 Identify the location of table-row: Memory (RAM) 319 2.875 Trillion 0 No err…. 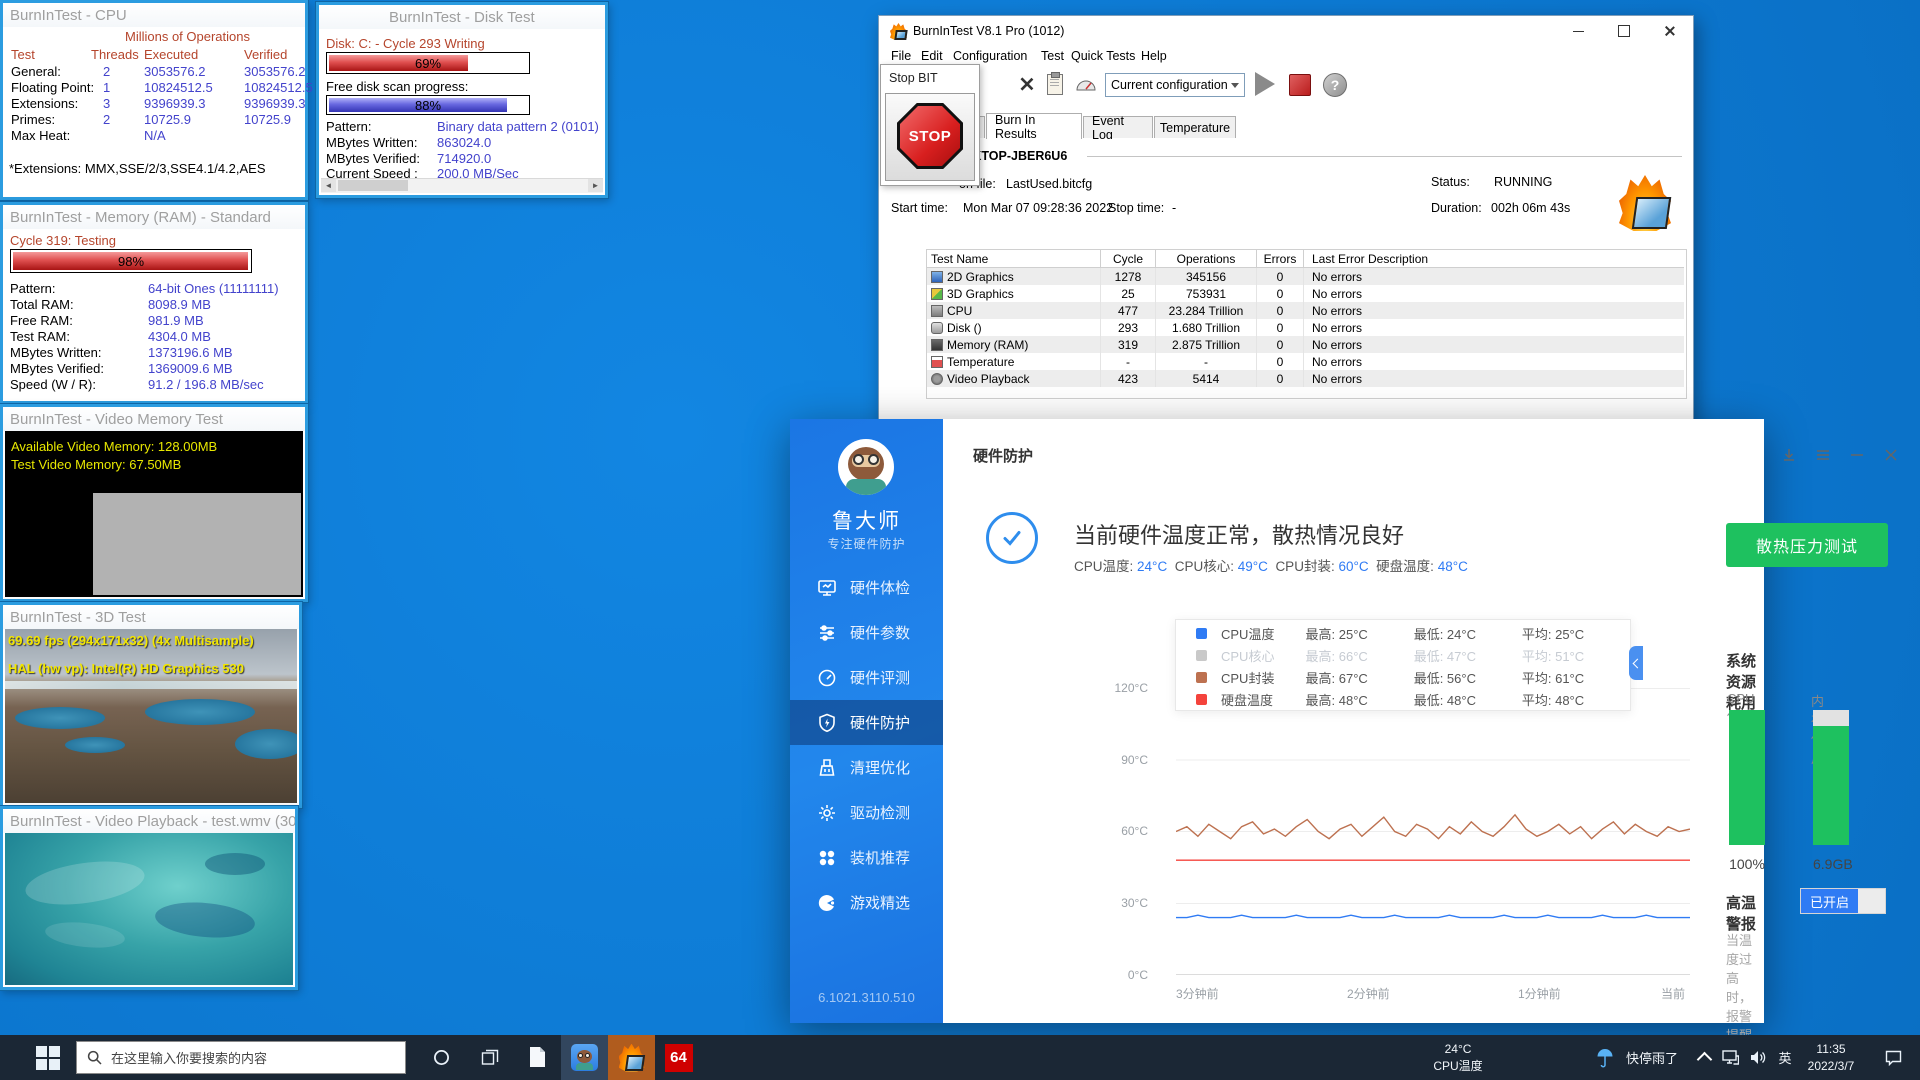
(1305, 344).